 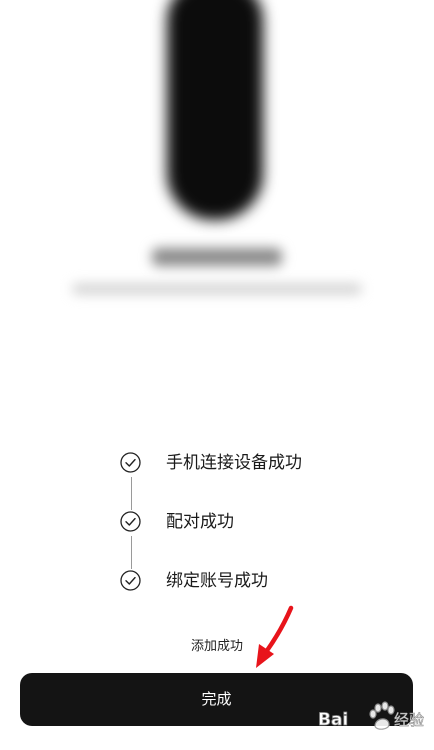 I want to click on device-image, so click(x=215, y=110).